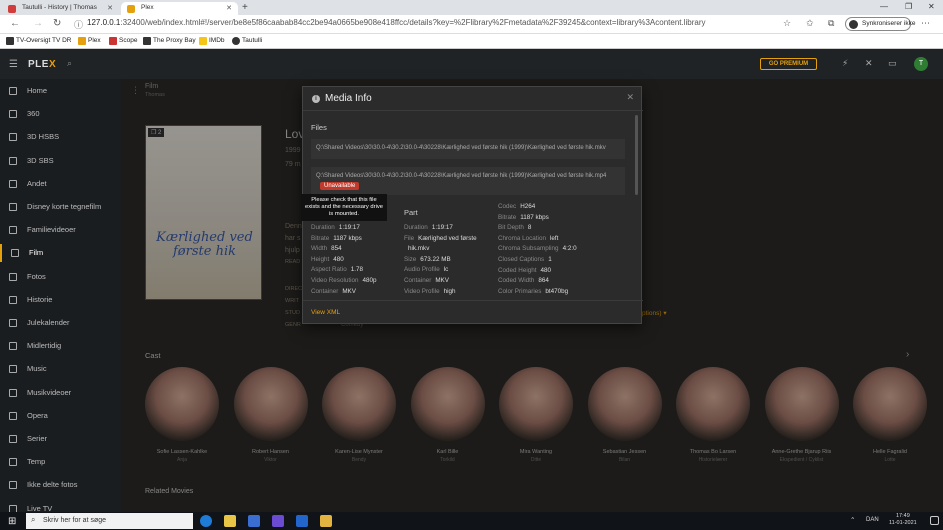 This screenshot has width=943, height=530. What do you see at coordinates (60, 207) in the screenshot?
I see `sidebar-item: Disney korte tegnefilm` at bounding box center [60, 207].